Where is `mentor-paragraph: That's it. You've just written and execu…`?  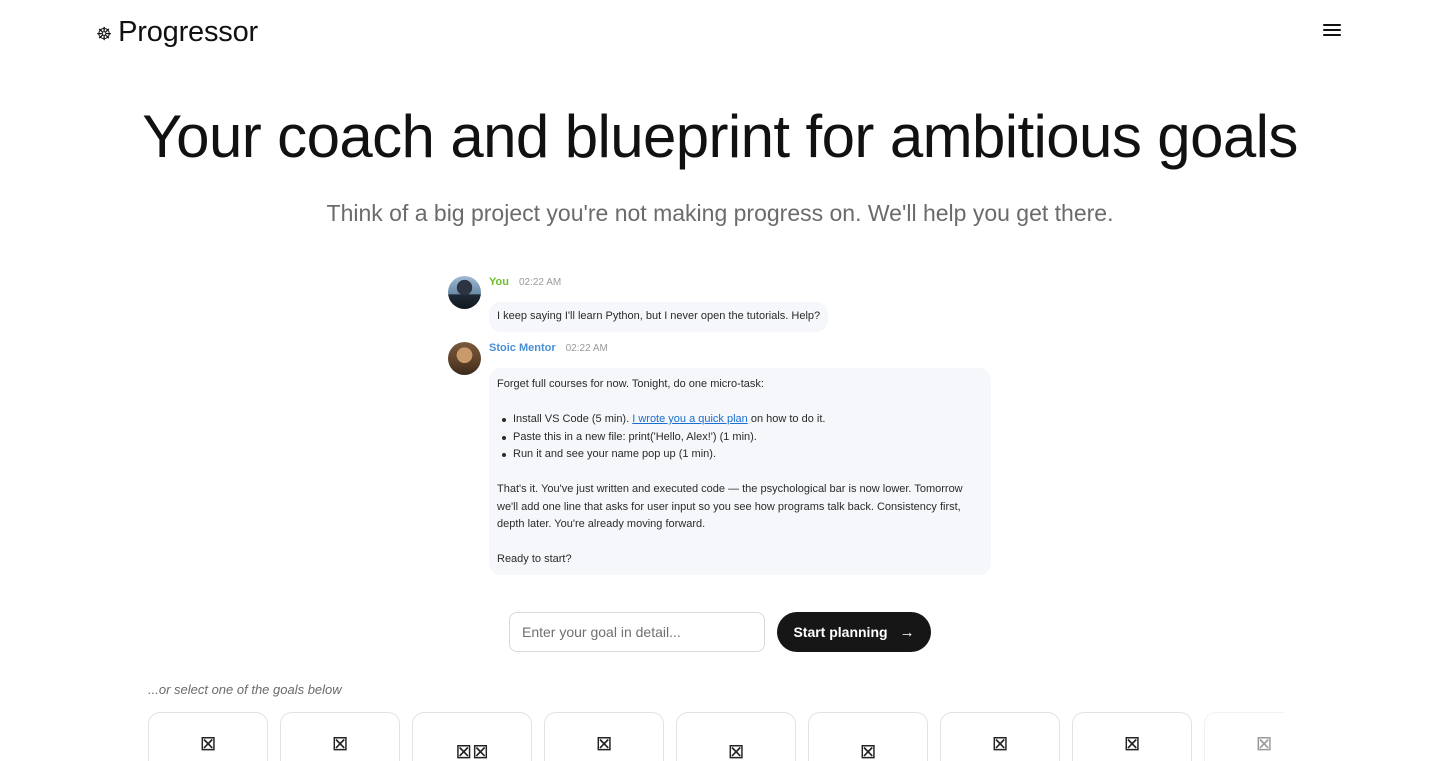
mentor-paragraph: That's it. You've just written and execu… is located at coordinates (730, 506).